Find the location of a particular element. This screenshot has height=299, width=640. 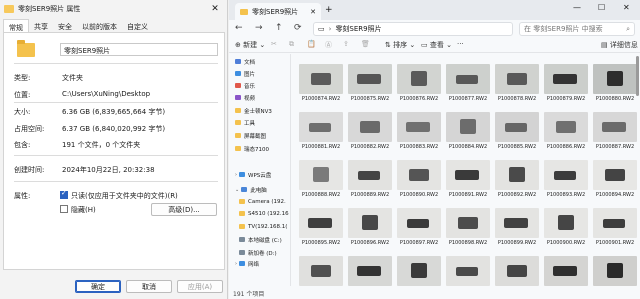

sidebar-item: Camera (192. is located at coordinates (267, 201).